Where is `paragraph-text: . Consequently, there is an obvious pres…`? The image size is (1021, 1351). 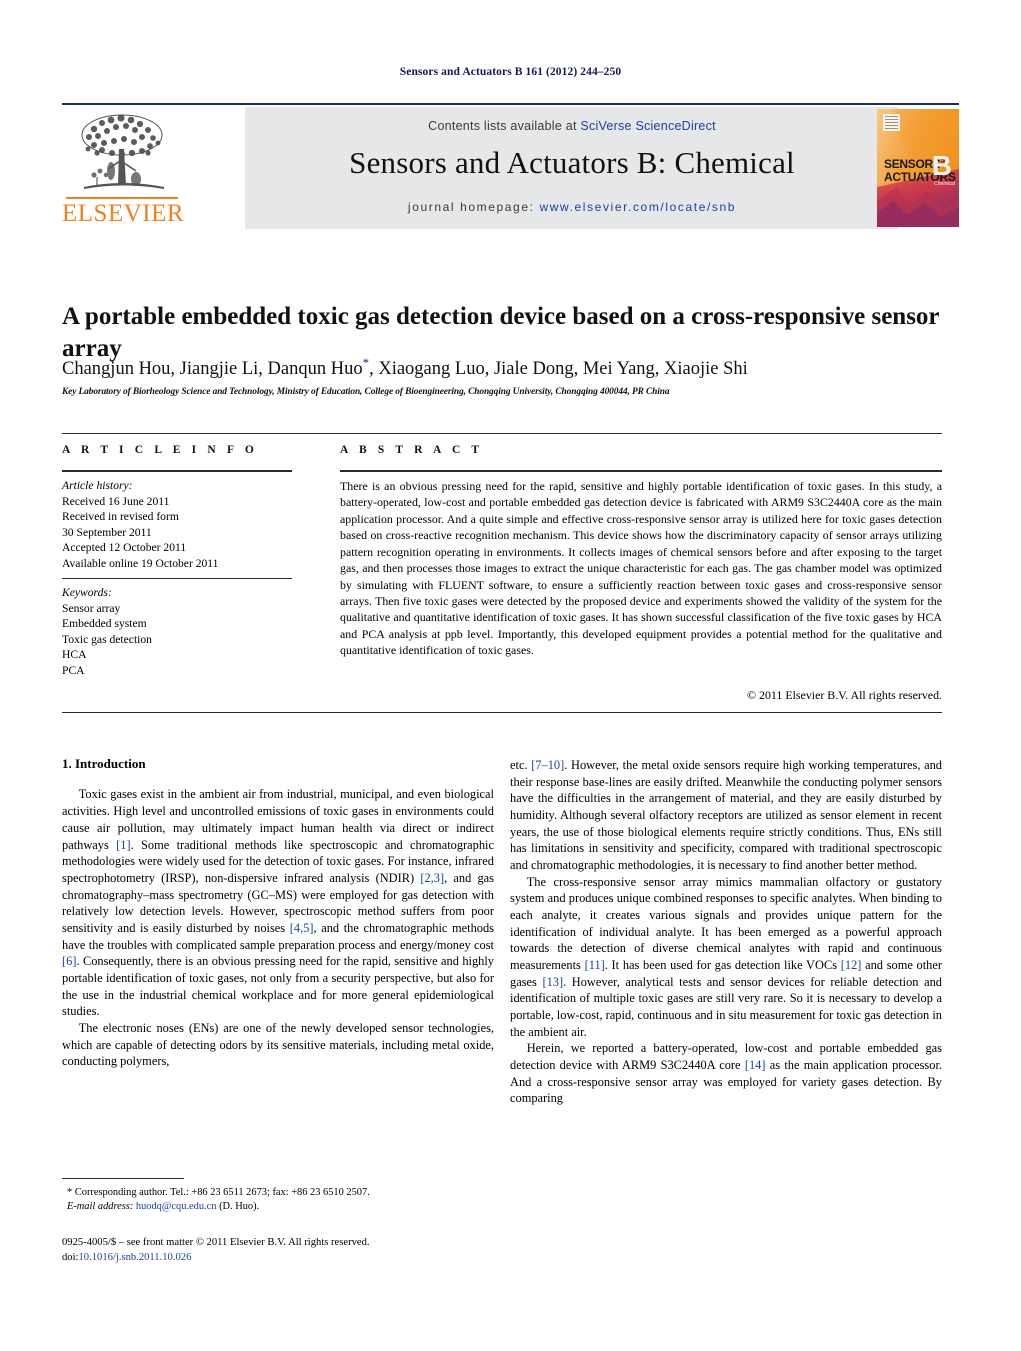
paragraph-text: . Consequently, there is an obvious pres… is located at coordinates (278, 986).